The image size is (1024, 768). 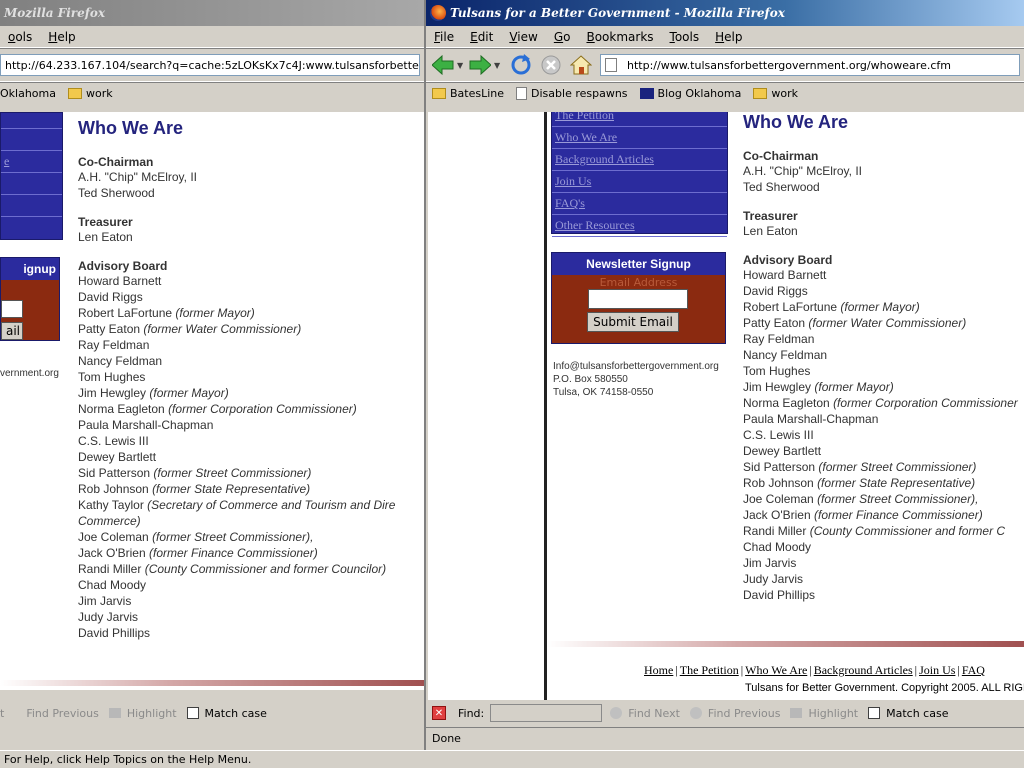 I want to click on footer-link-faq: FAQ, so click(x=973, y=670).